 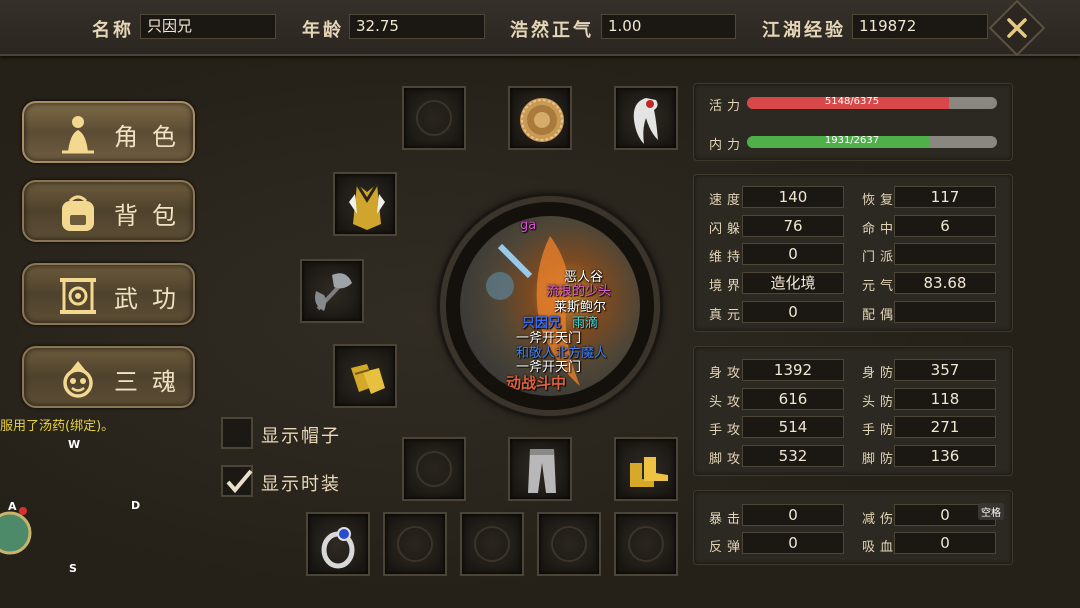 What do you see at coordinates (237, 433) in the screenshot?
I see `show-hat-checkbox` at bounding box center [237, 433].